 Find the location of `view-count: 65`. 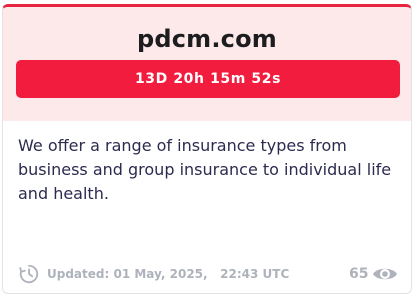

view-count: 65 is located at coordinates (359, 274).